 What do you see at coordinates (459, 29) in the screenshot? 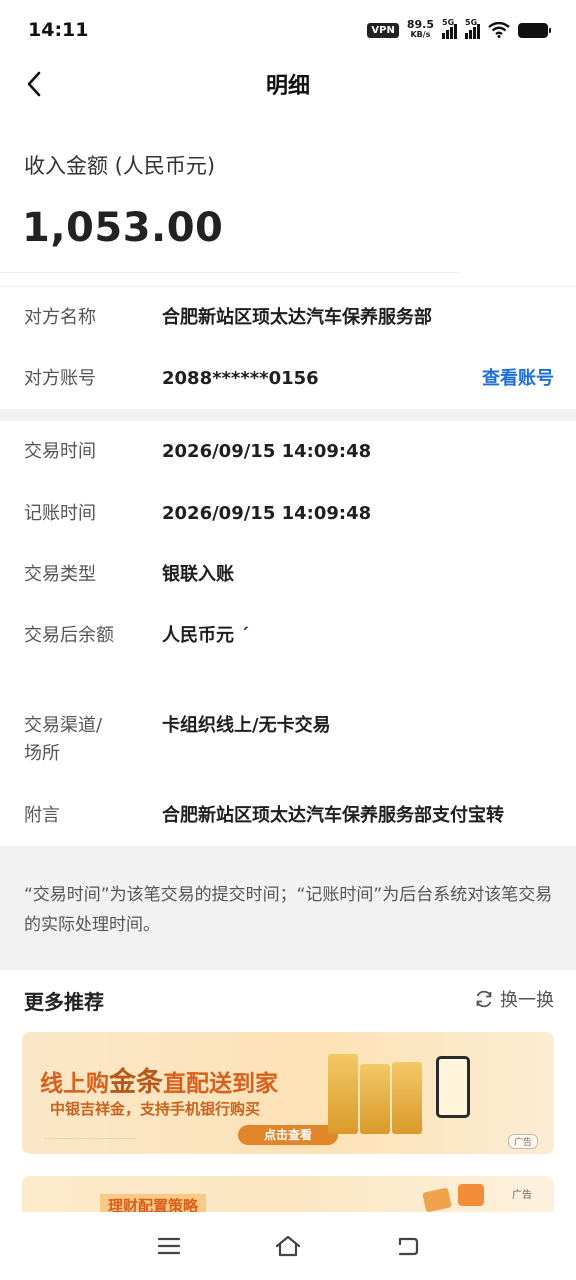
I see `status-indicators: VPN 89.5 KB/s 5G 5G` at bounding box center [459, 29].